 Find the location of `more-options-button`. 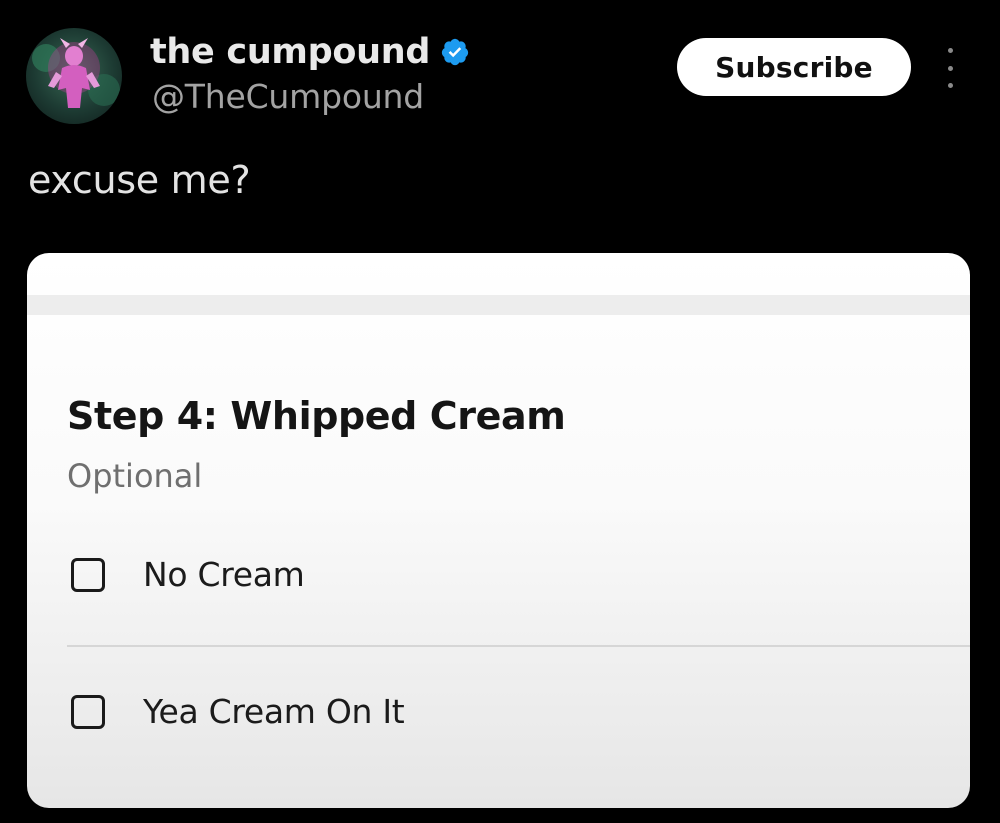

more-options-button is located at coordinates (950, 68).